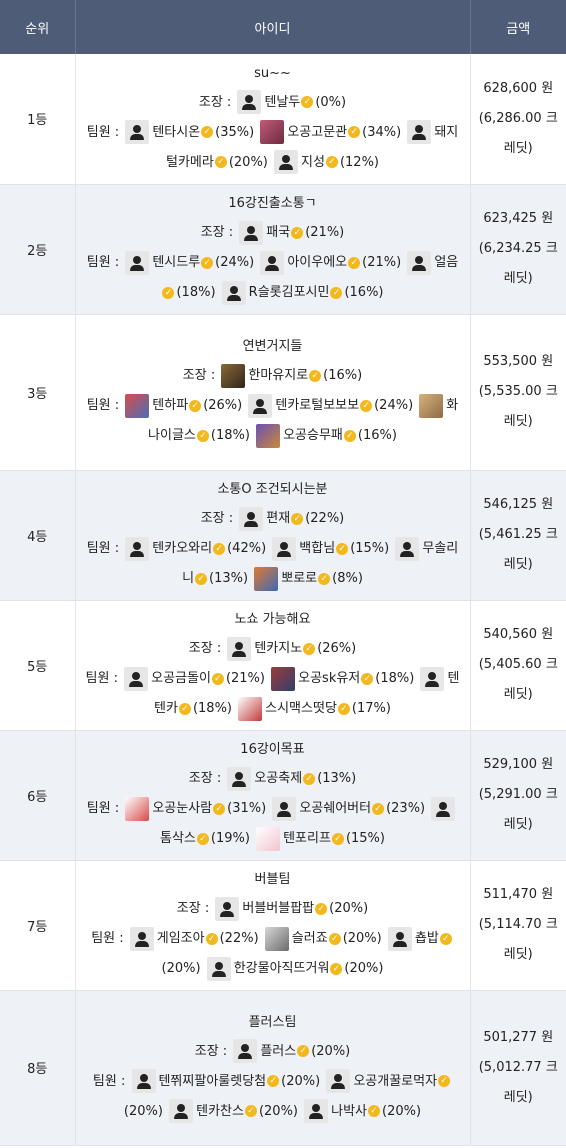  What do you see at coordinates (213, 1081) in the screenshot?
I see `player-name-link: 텐쮜찌팔아룰렛당첨` at bounding box center [213, 1081].